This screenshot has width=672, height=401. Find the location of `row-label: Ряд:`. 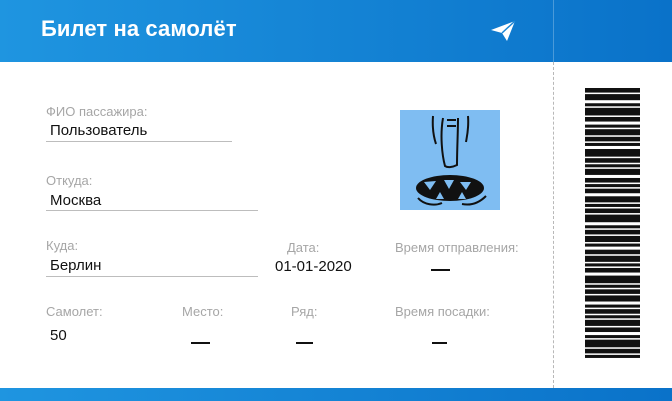

row-label: Ряд: is located at coordinates (304, 311).